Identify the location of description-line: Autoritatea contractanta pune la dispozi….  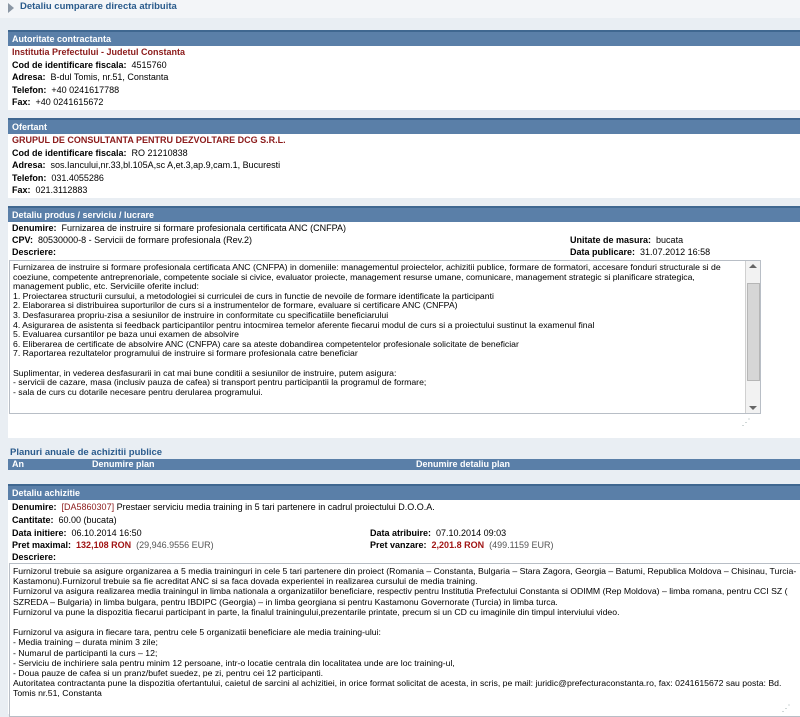
(397, 683).